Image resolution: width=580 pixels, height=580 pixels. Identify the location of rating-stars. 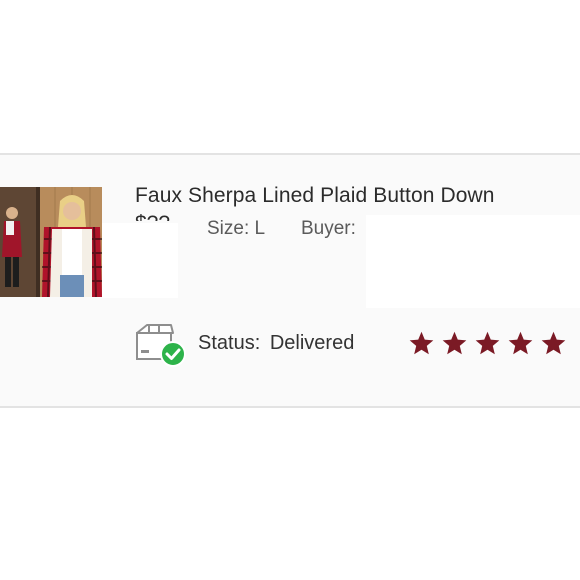
(487, 343).